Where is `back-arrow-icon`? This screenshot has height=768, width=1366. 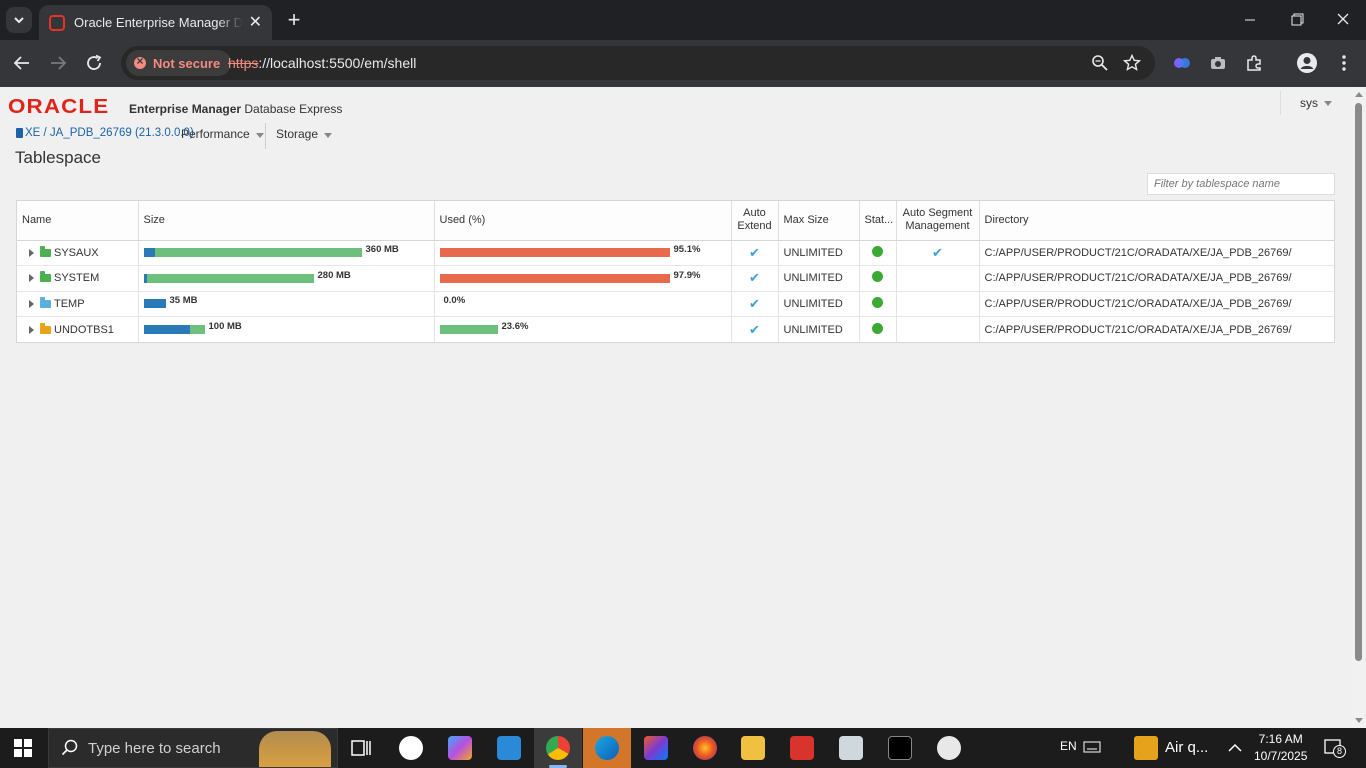
back-arrow-icon is located at coordinates (21, 63).